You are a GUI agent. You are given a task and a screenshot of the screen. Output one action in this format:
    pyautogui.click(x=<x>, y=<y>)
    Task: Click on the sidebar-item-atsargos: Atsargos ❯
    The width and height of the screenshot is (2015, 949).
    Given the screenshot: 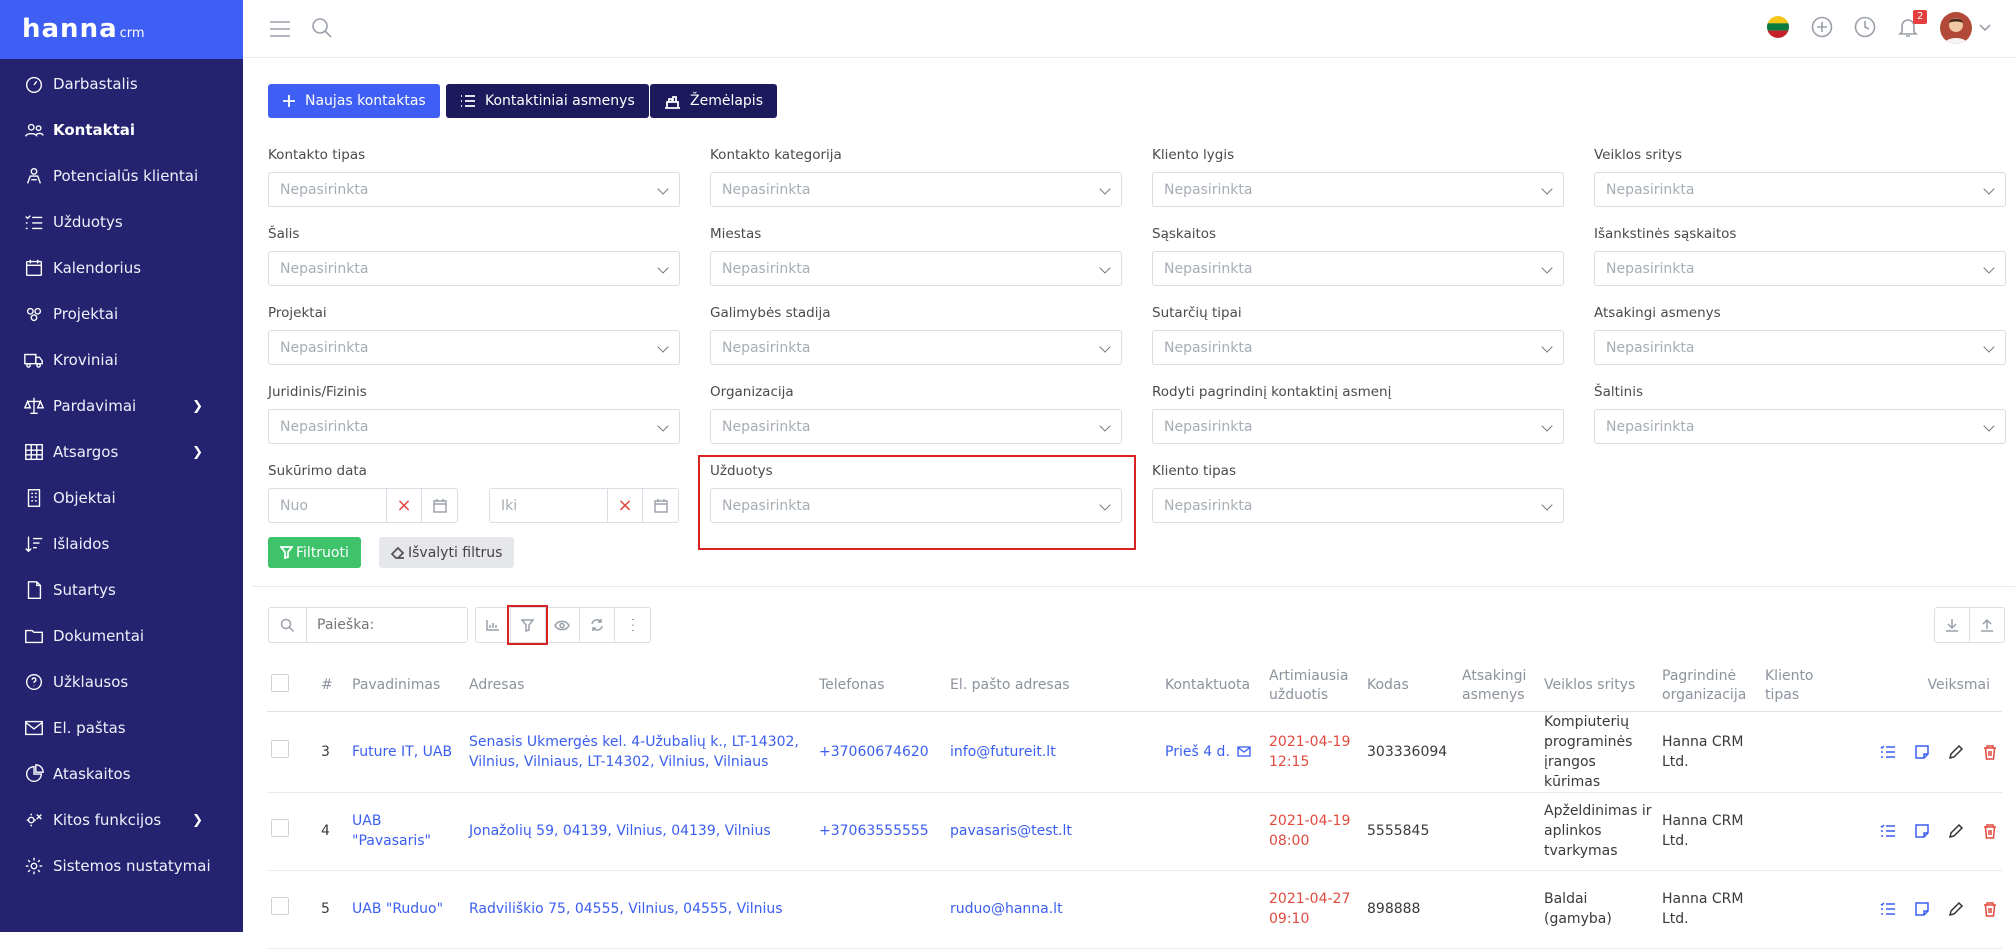 What is the action you would take?
    pyautogui.click(x=121, y=452)
    